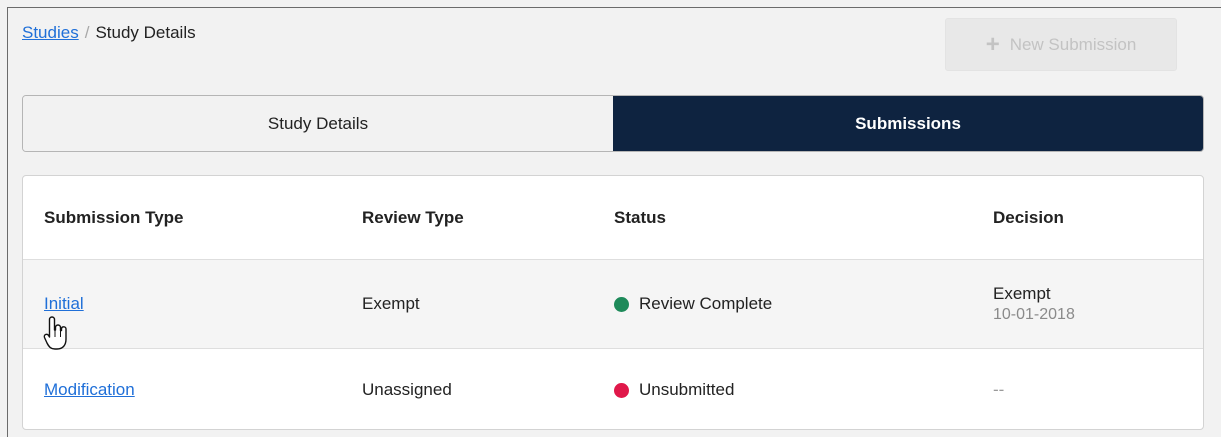 The width and height of the screenshot is (1221, 437). I want to click on new-submission-label: New Submission, so click(1073, 44).